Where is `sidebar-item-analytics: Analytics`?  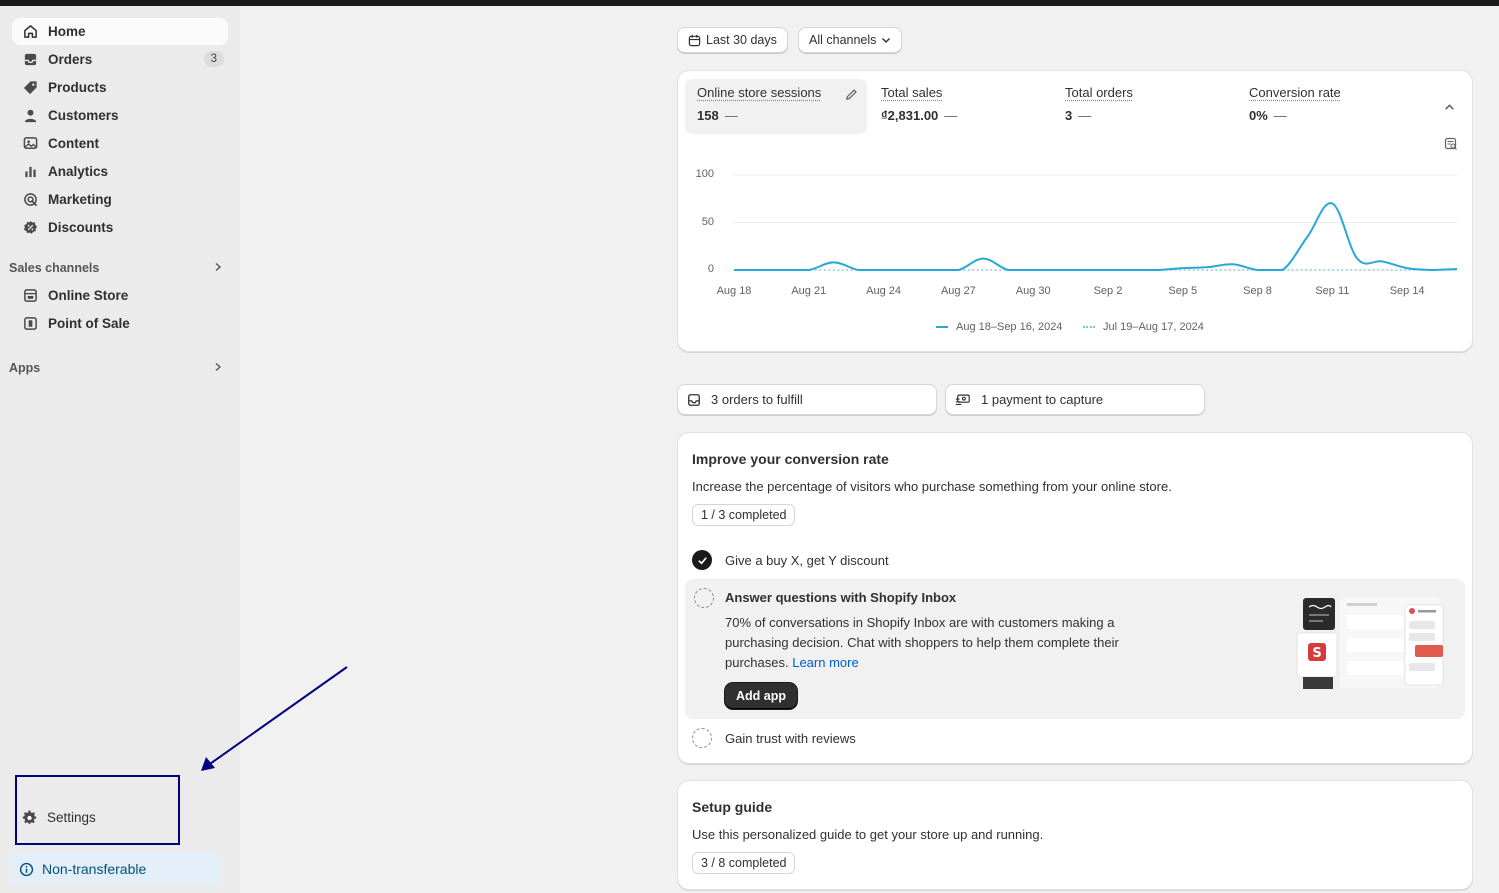
sidebar-item-analytics: Analytics is located at coordinates (120, 171).